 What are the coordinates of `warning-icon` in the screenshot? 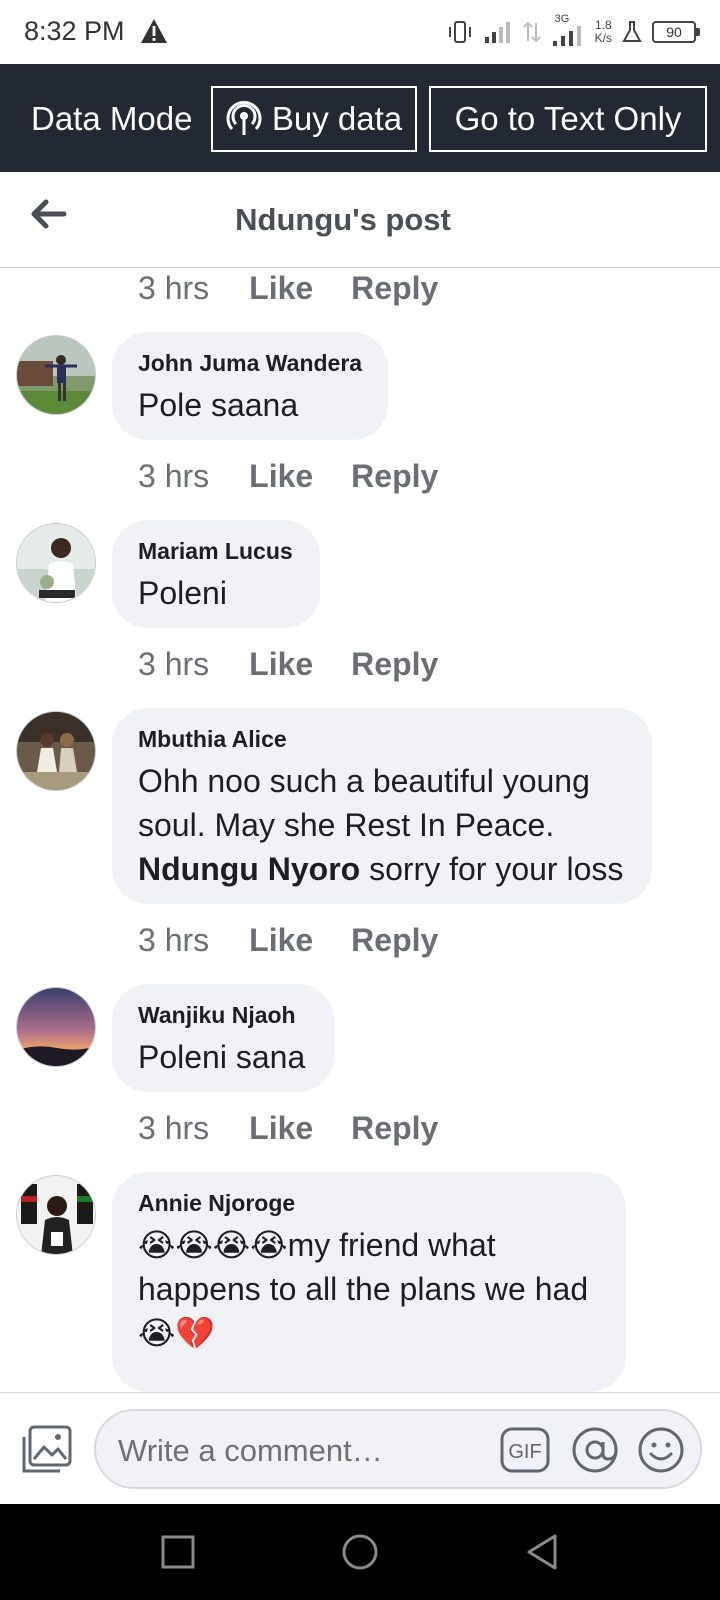 It's located at (154, 31).